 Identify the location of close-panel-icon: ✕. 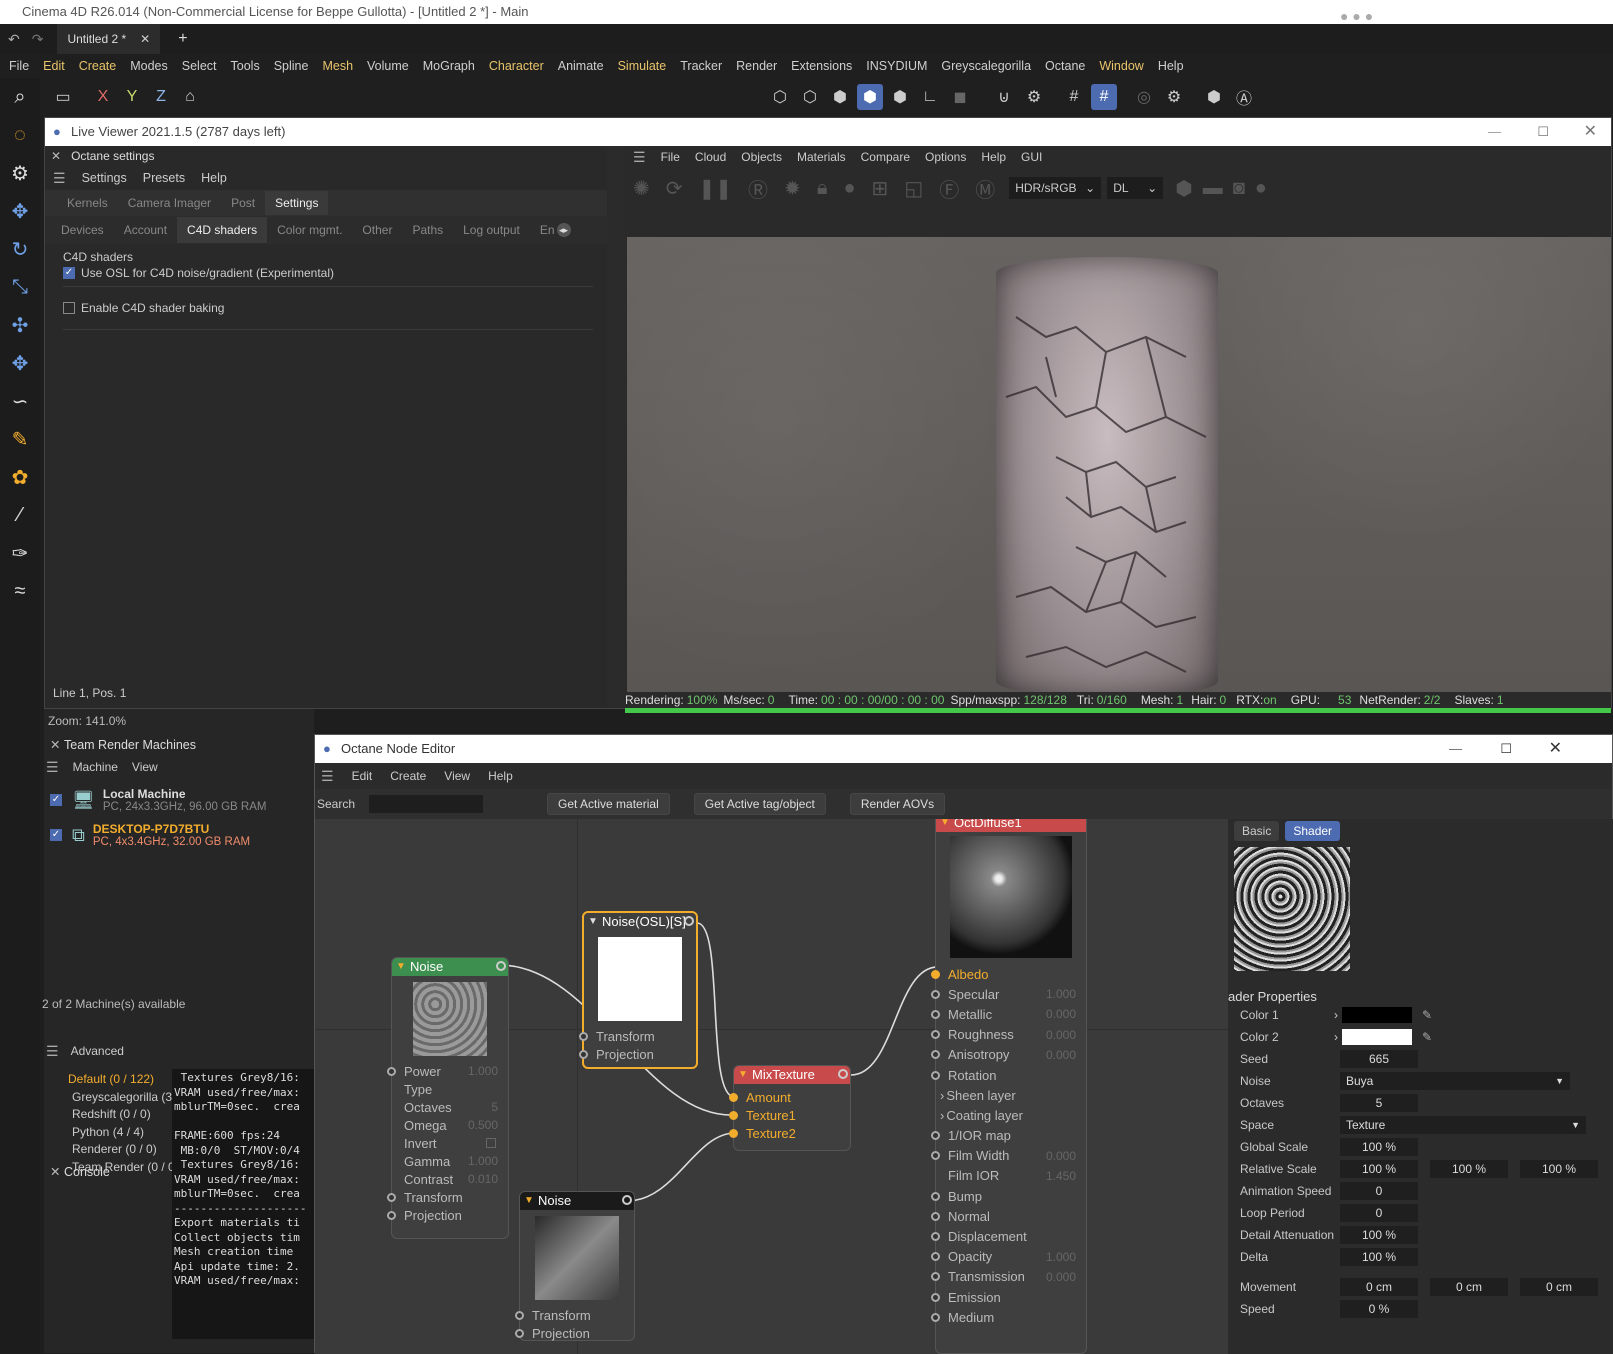
(55, 745).